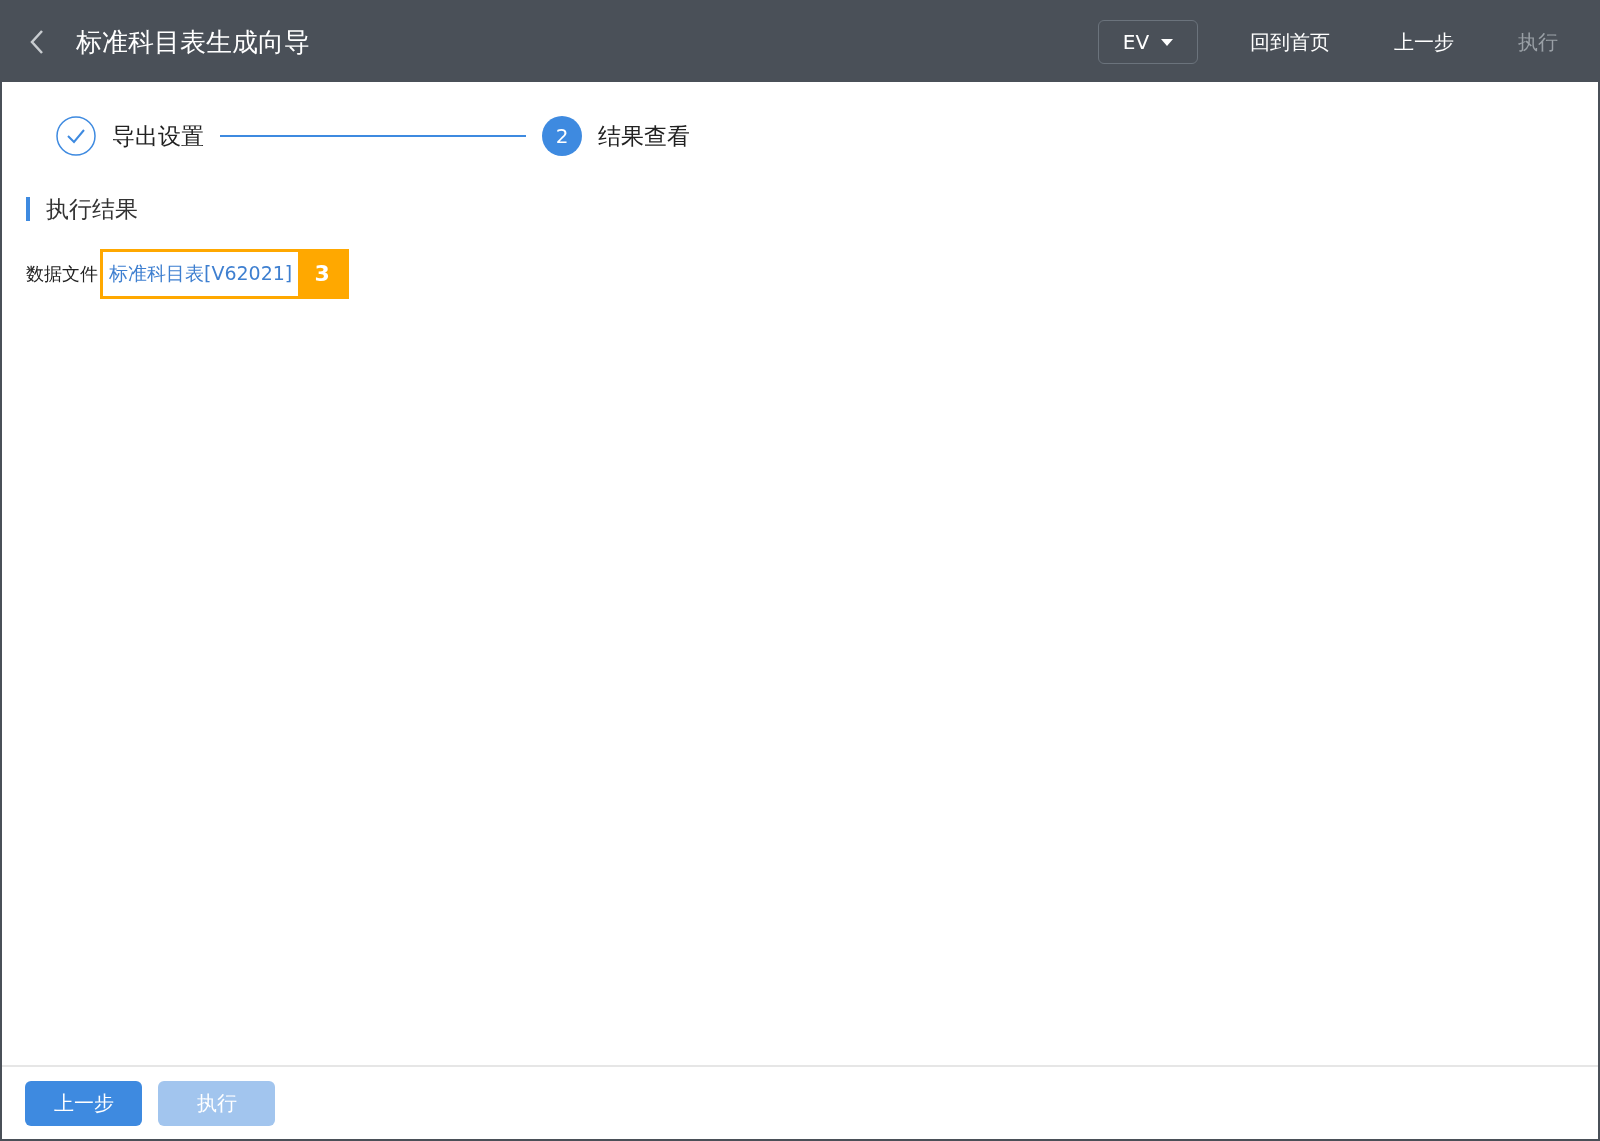  What do you see at coordinates (1148, 42) in the screenshot?
I see `version-dropdown: EV` at bounding box center [1148, 42].